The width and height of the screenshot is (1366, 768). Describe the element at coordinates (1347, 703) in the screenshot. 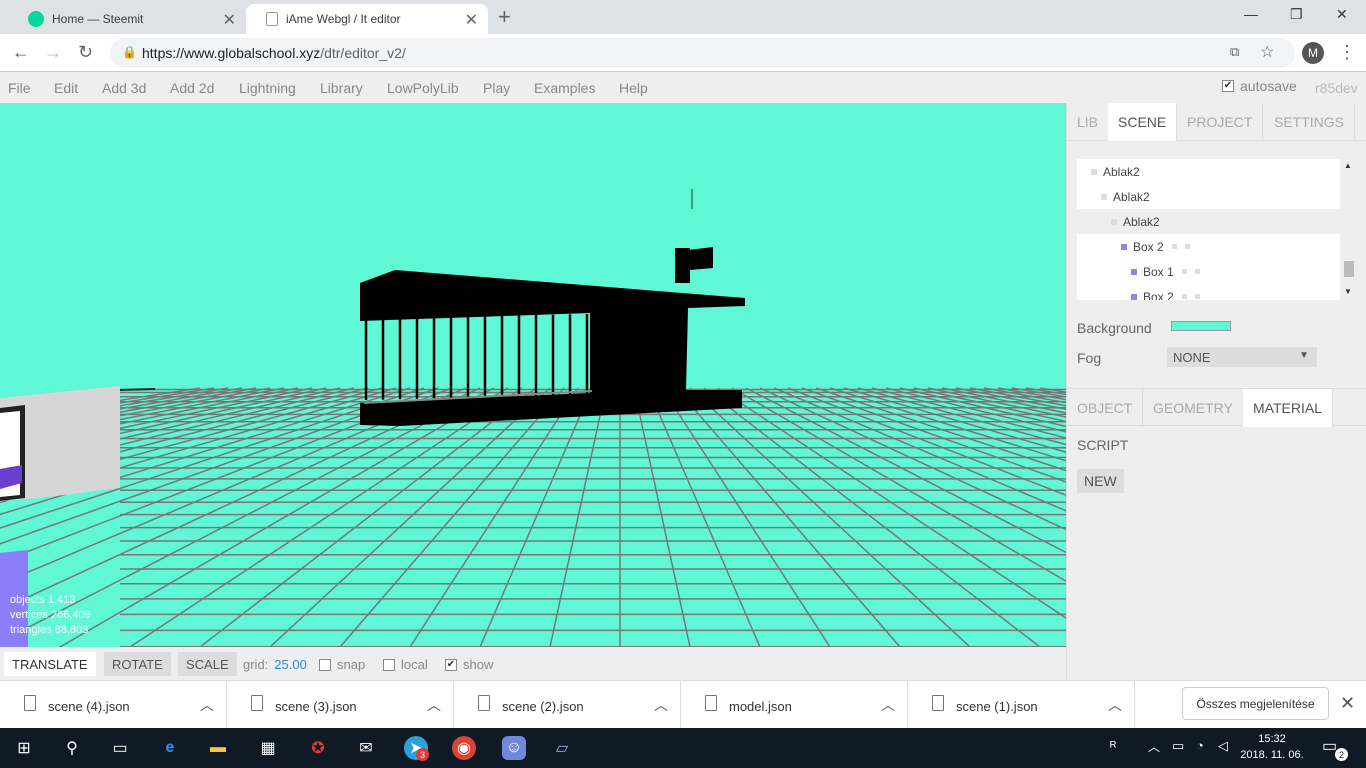

I see `close-shelf-icon: ✕` at that location.